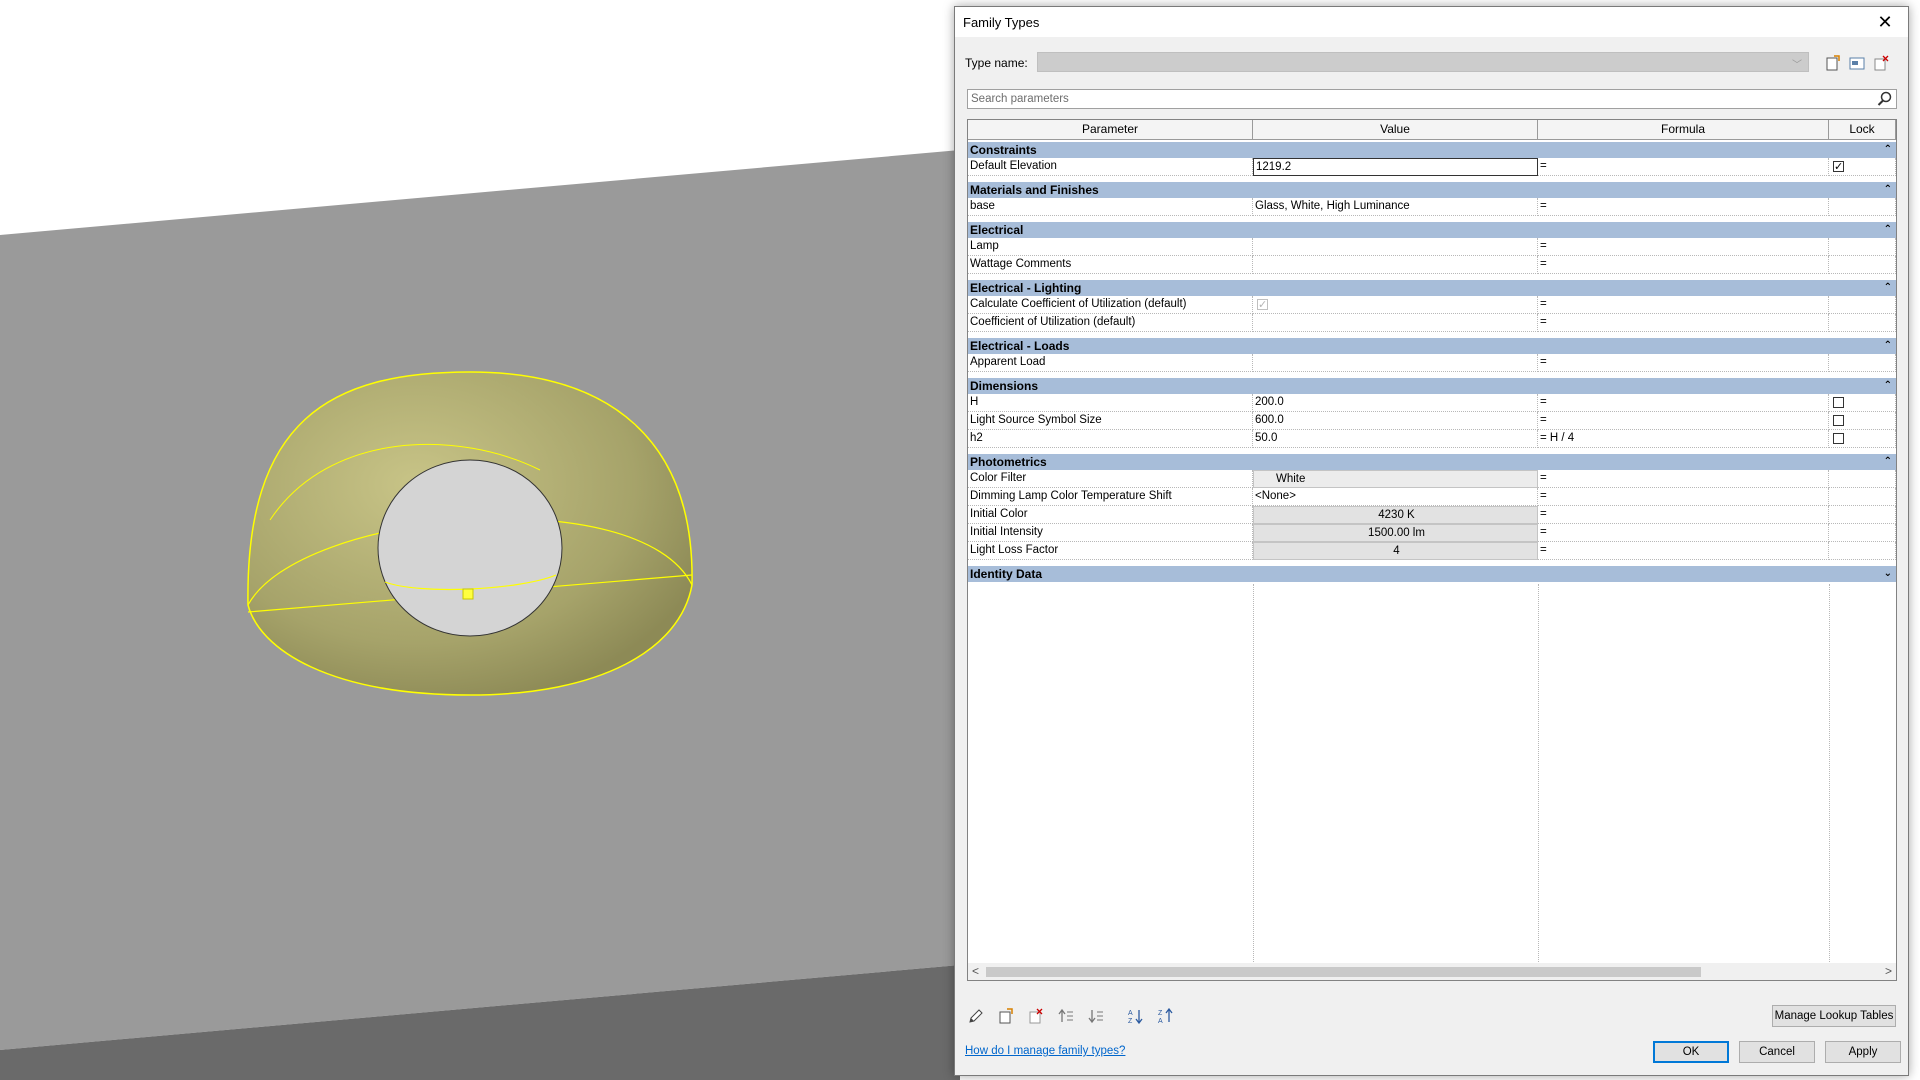 The width and height of the screenshot is (1920, 1080). Describe the element at coordinates (1395, 515) in the screenshot. I see `param-value-button: 4230 K` at that location.